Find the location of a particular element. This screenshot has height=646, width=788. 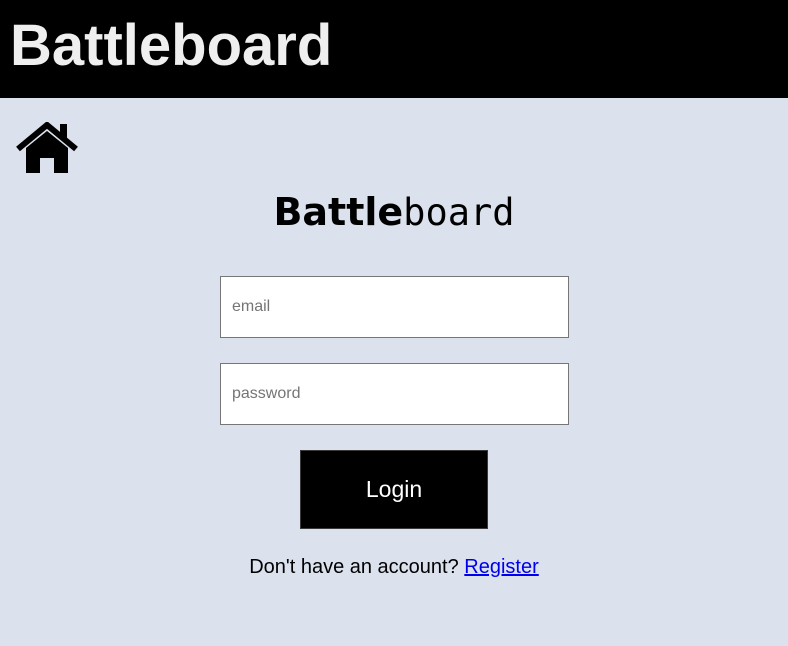

logo: Battleboard is located at coordinates (394, 212).